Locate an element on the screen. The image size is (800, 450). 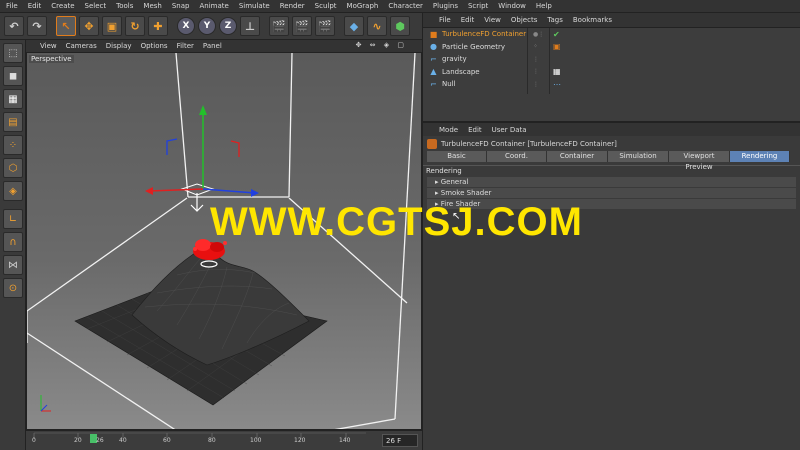
redo-button: ↷ is located at coordinates (37, 26).